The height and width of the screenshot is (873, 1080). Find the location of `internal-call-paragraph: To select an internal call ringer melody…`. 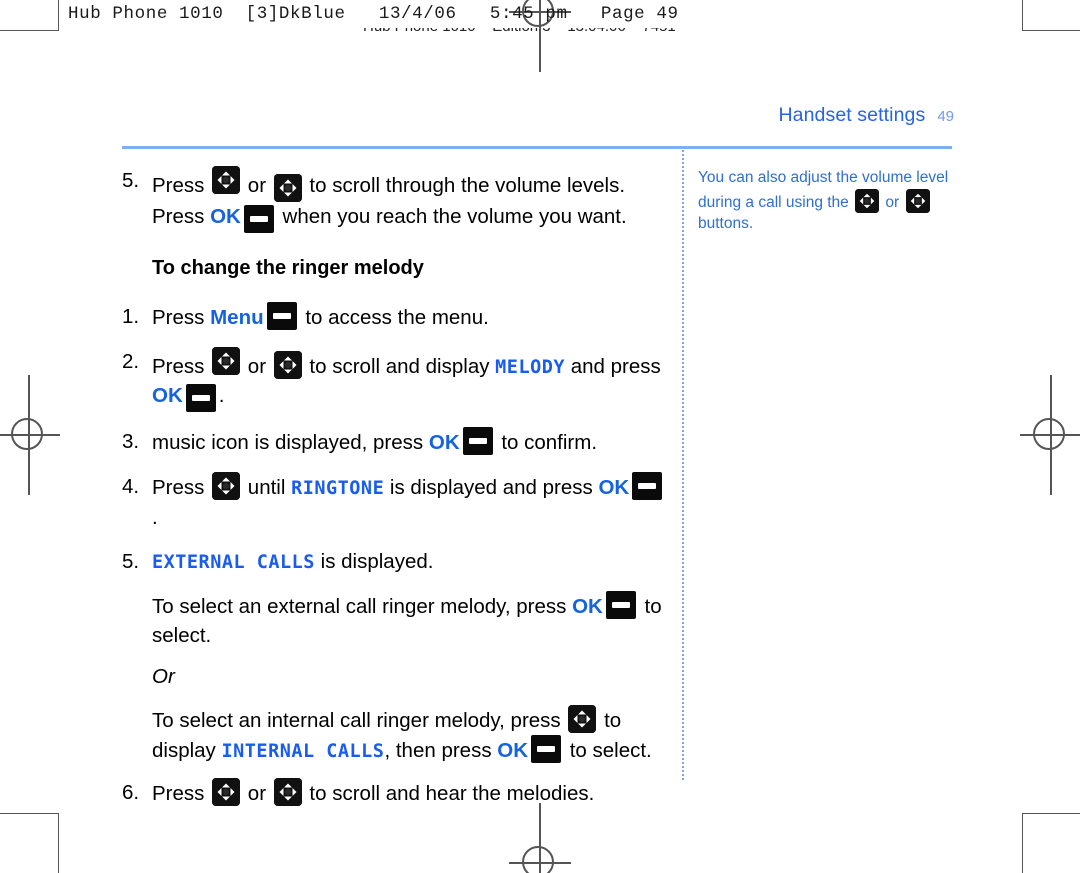

internal-call-paragraph: To select an internal call ringer melody… is located at coordinates (411, 735).